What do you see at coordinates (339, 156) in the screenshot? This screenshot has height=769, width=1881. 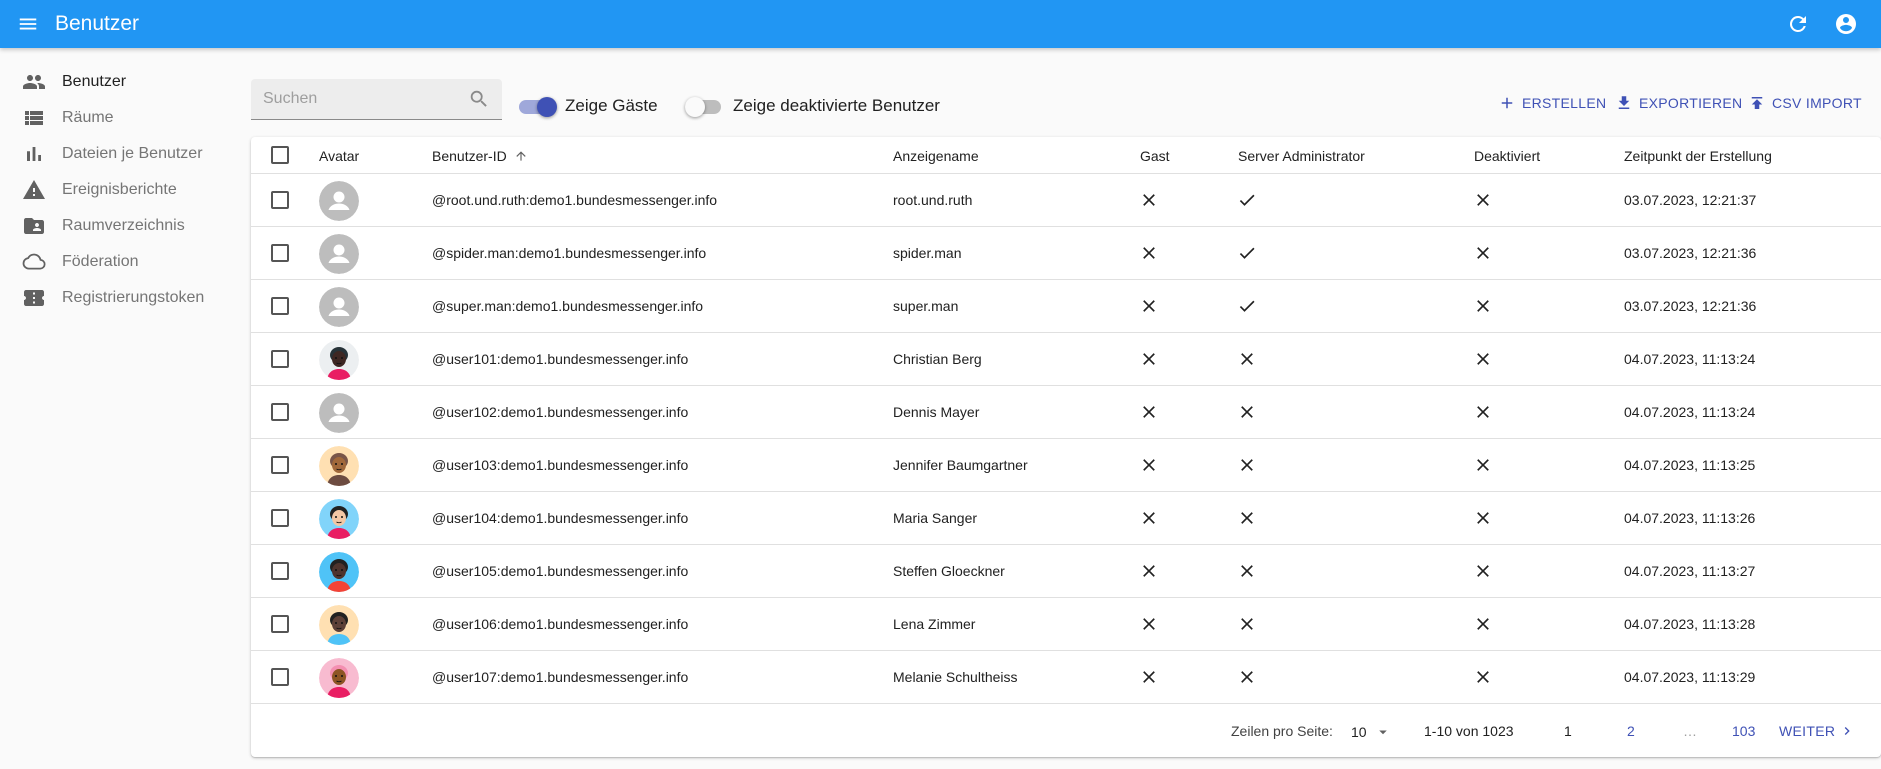 I see `column-header-avatar: Avatar` at bounding box center [339, 156].